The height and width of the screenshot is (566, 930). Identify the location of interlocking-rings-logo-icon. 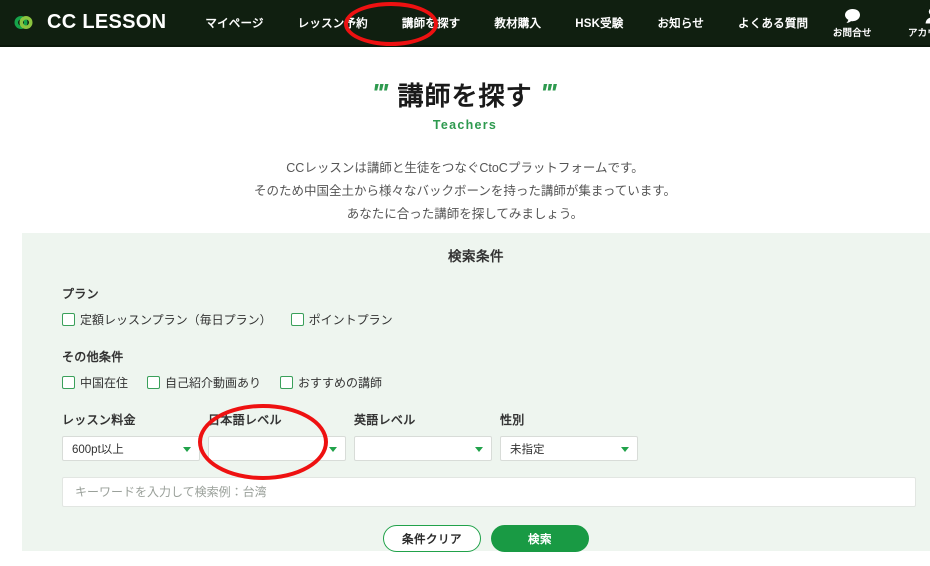
(25, 23).